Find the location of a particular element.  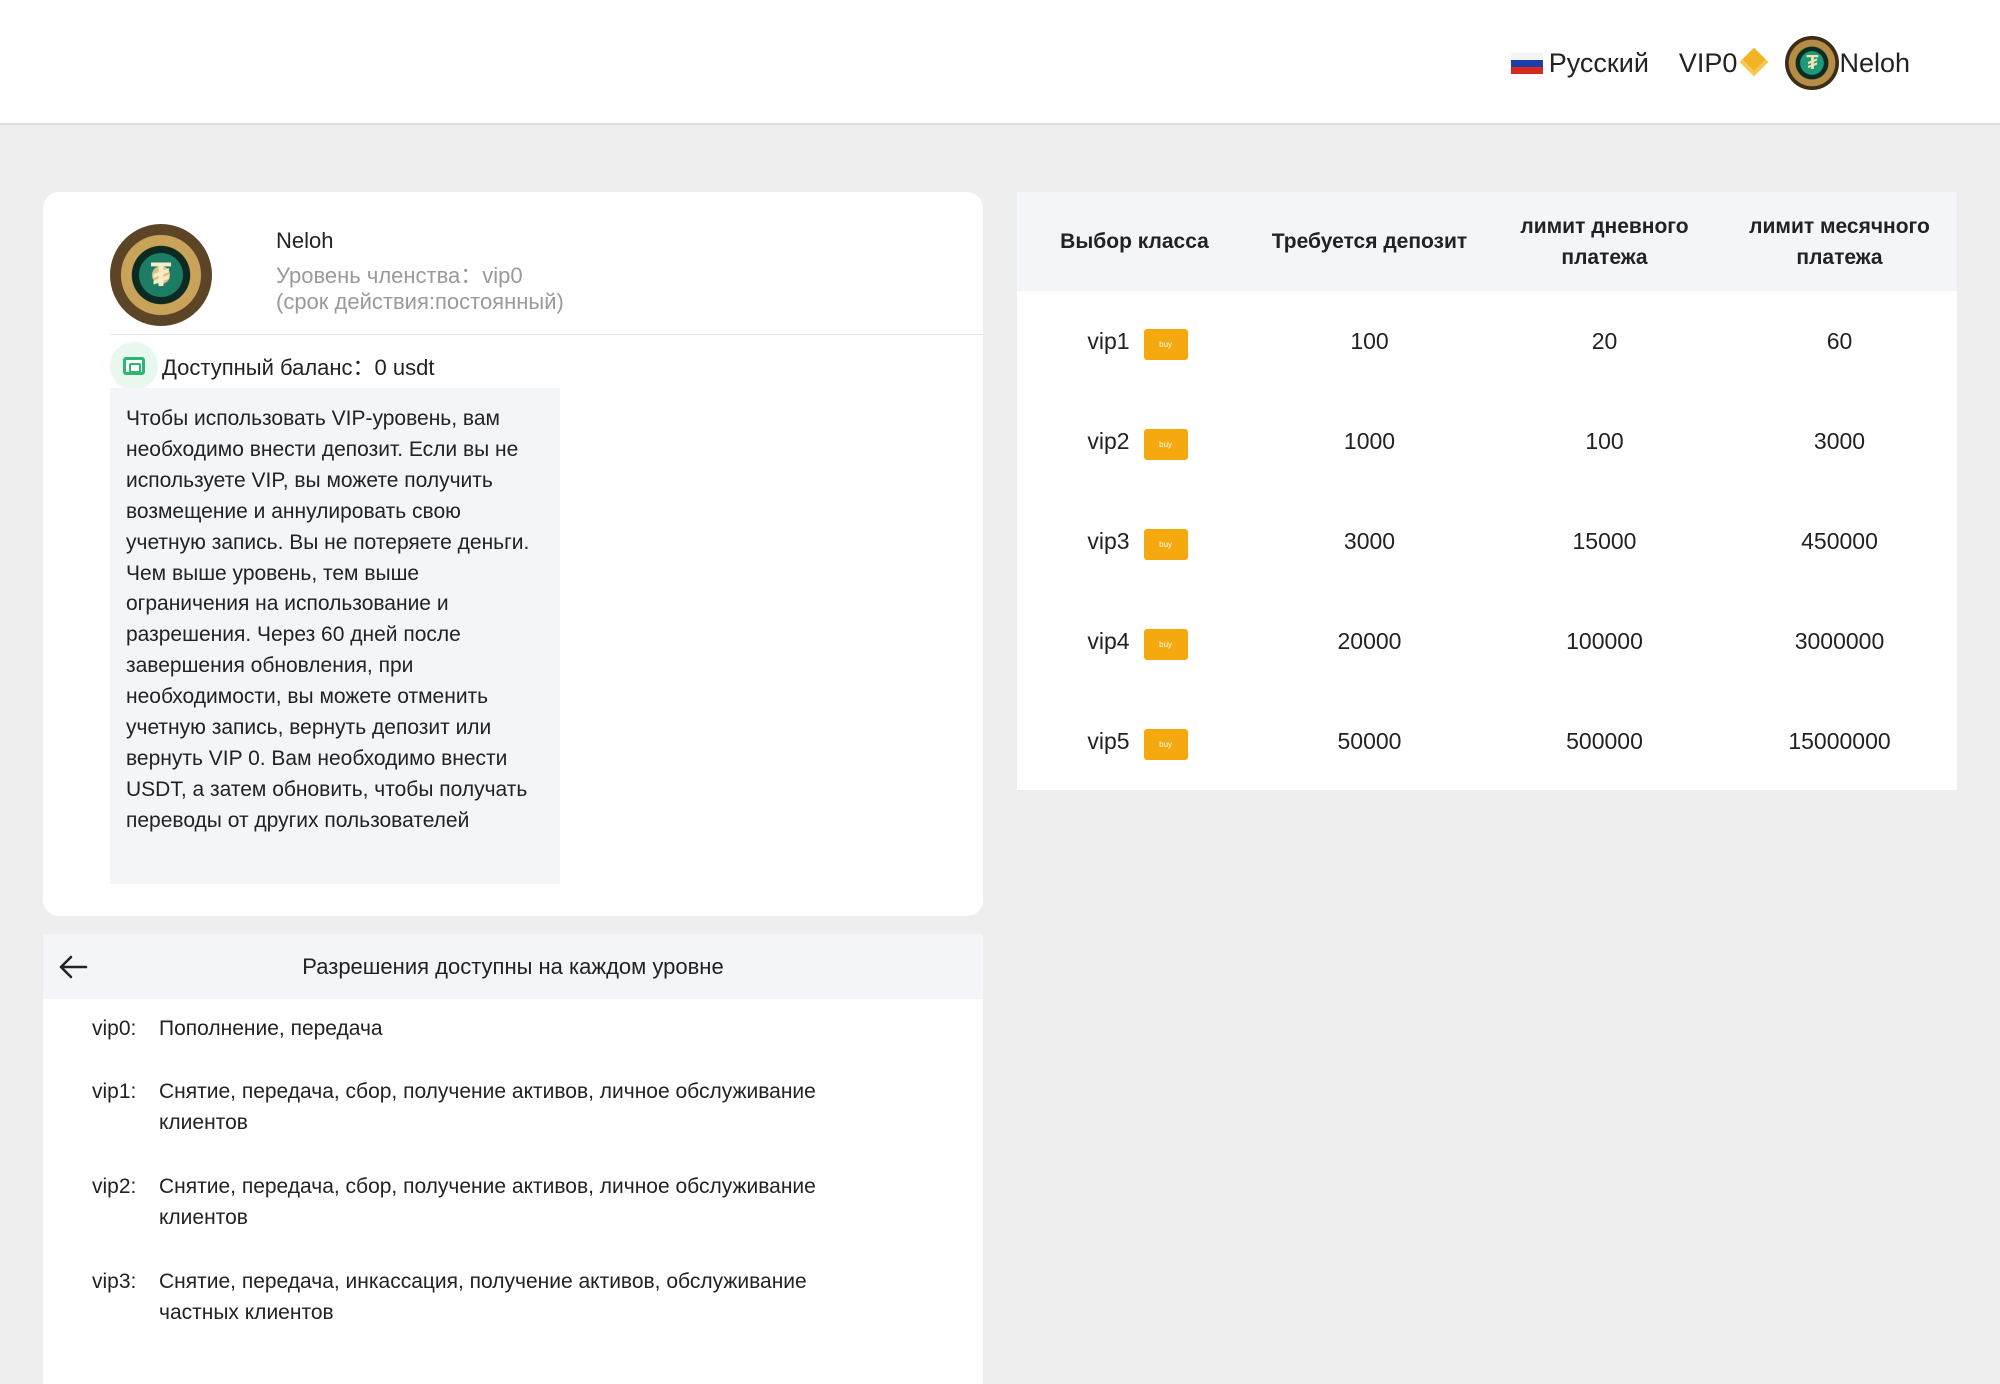

vip-level-badge: VIP0 is located at coordinates (1723, 63).